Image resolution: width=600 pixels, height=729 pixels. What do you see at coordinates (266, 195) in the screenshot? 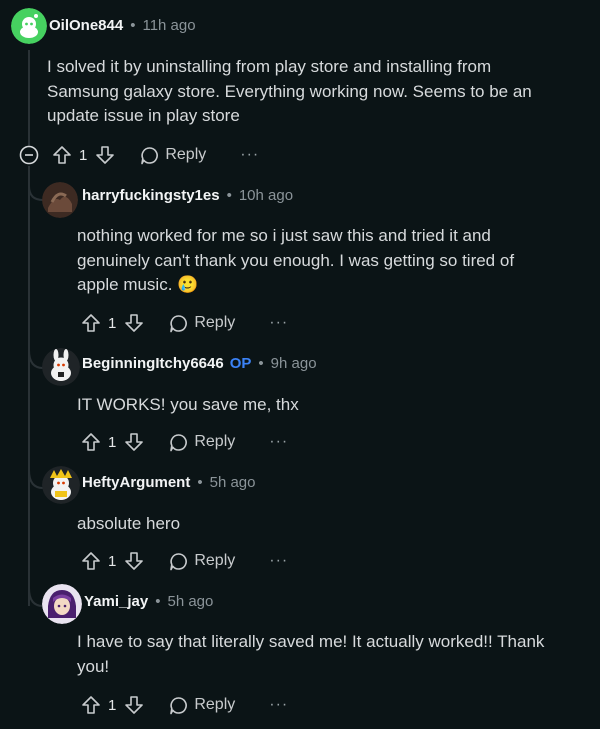
I see `timestamp: 10h ago` at bounding box center [266, 195].